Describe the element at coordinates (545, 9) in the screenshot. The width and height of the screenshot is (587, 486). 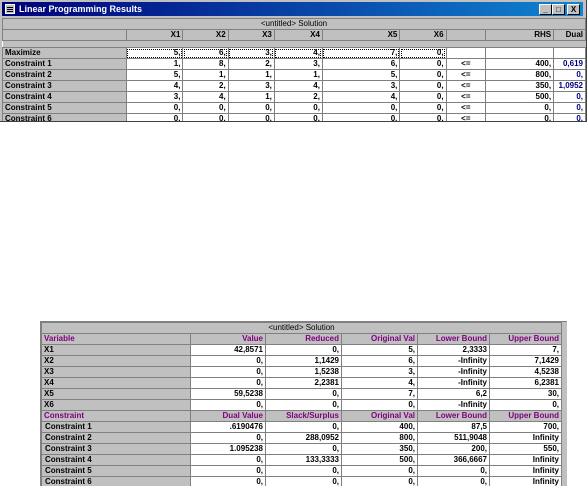
I see `minimize-button: _` at that location.